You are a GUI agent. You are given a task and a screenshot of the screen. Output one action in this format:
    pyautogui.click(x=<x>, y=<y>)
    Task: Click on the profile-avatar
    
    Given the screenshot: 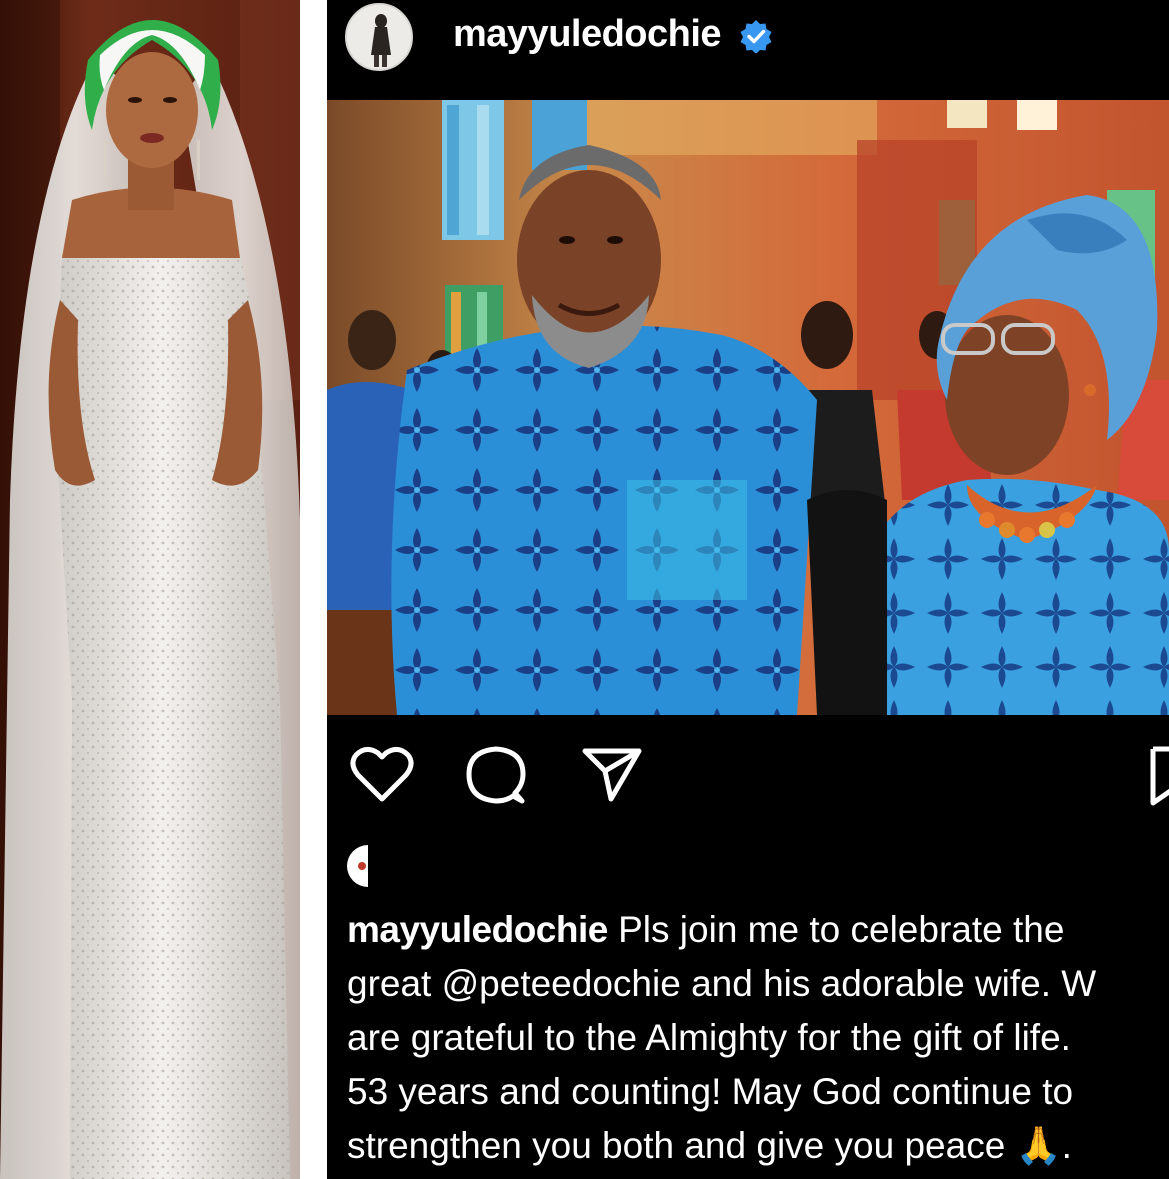 What is the action you would take?
    pyautogui.click(x=379, y=37)
    